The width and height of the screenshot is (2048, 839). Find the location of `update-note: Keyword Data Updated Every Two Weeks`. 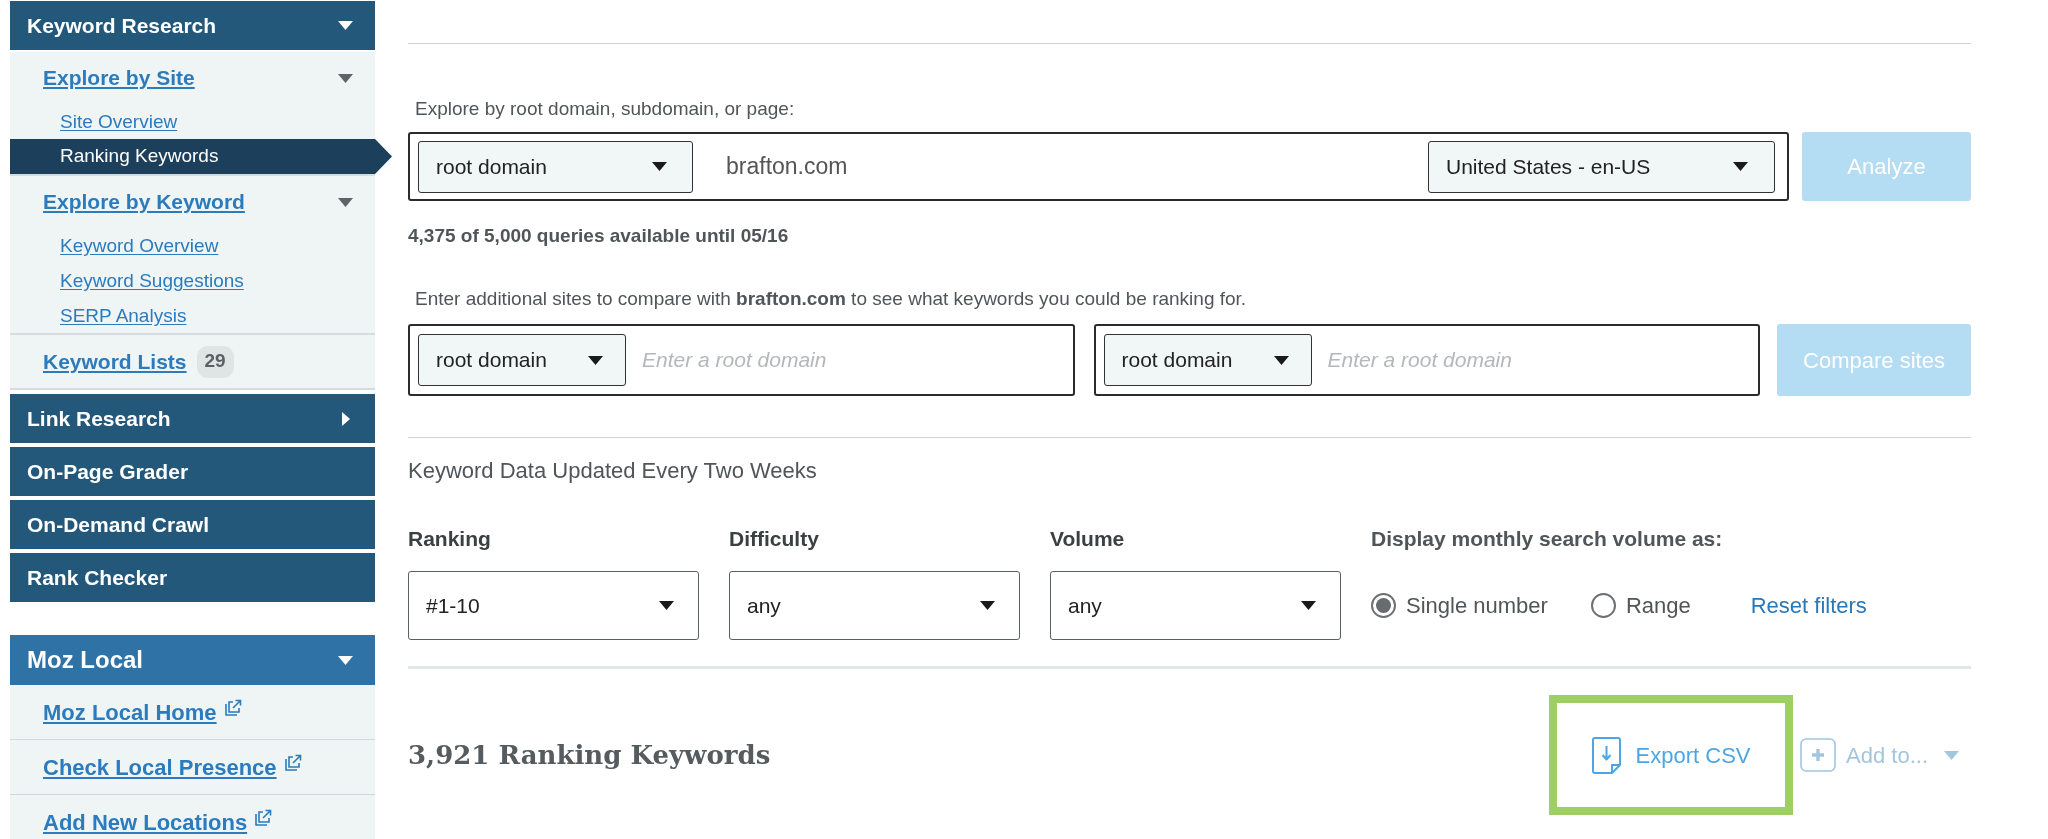

update-note: Keyword Data Updated Every Two Weeks is located at coordinates (613, 471).